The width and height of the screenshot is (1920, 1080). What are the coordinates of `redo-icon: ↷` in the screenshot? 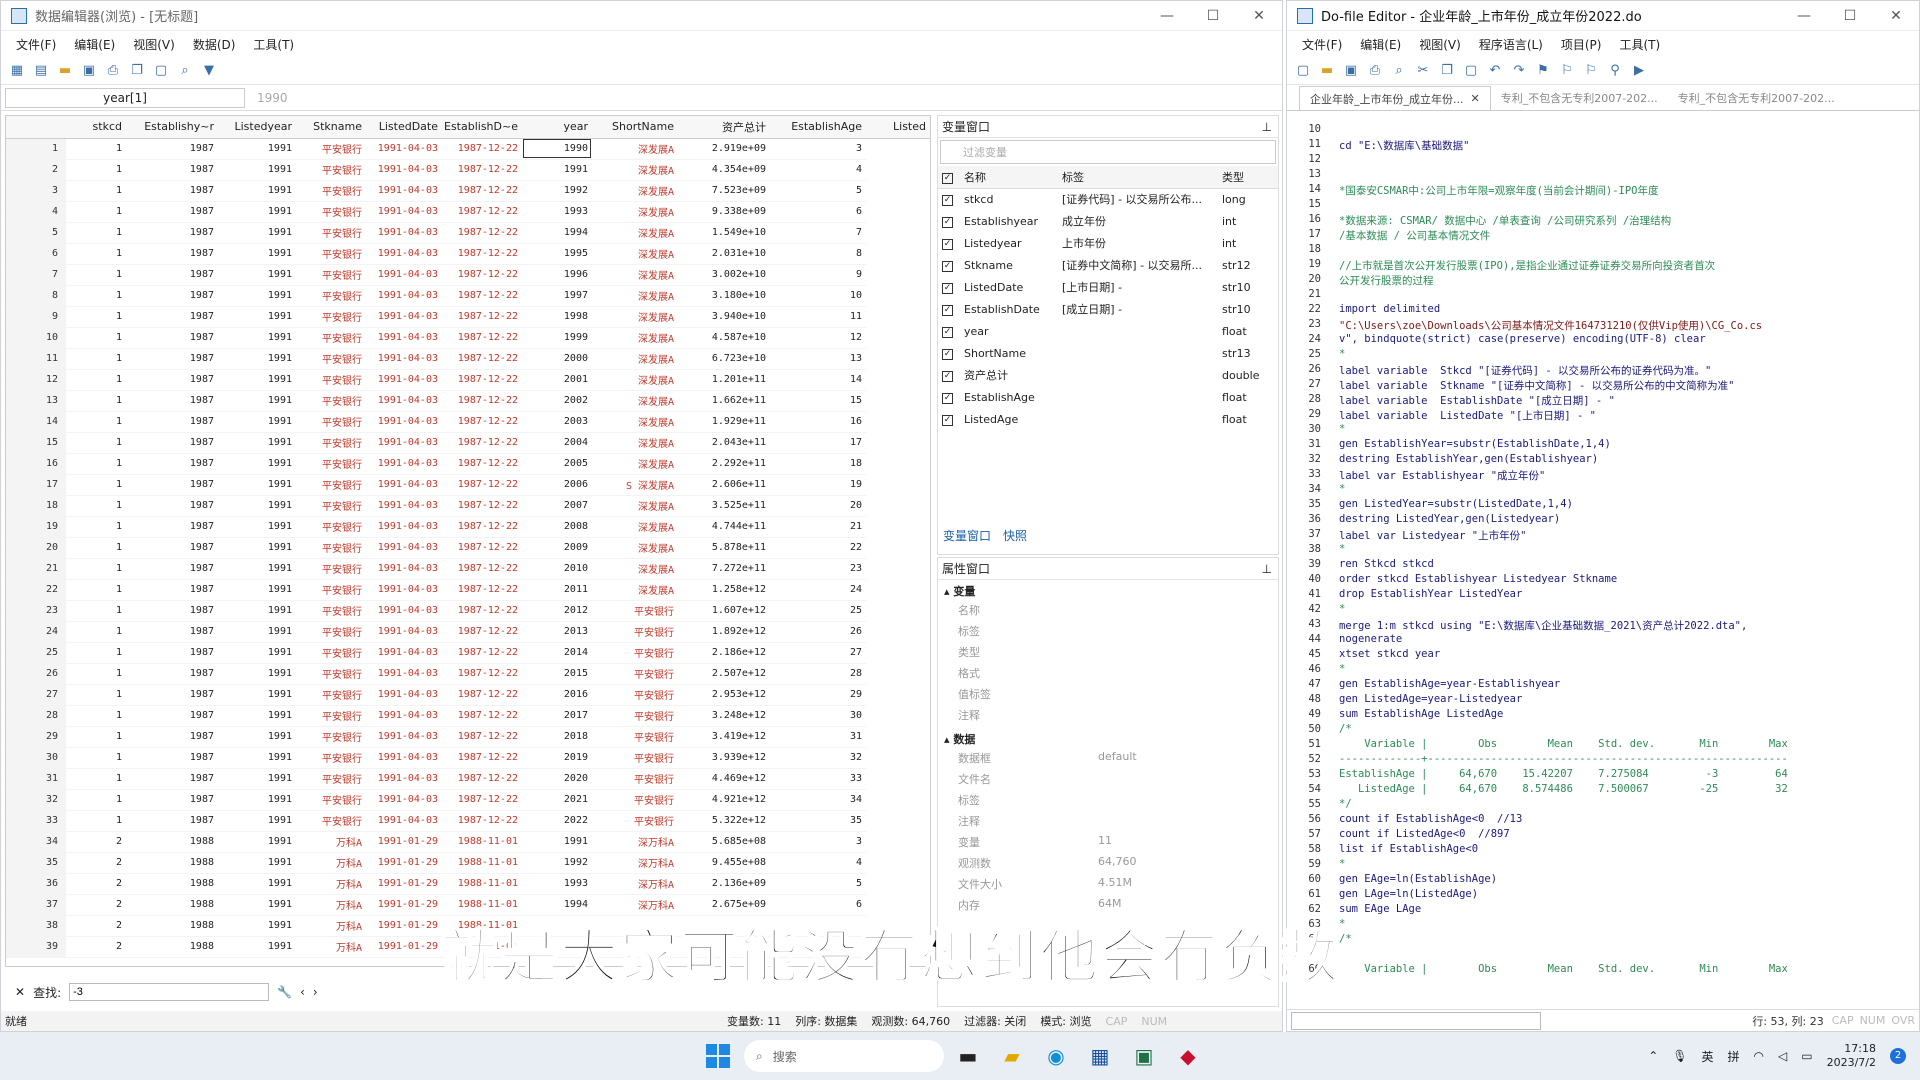 It's located at (1519, 71).